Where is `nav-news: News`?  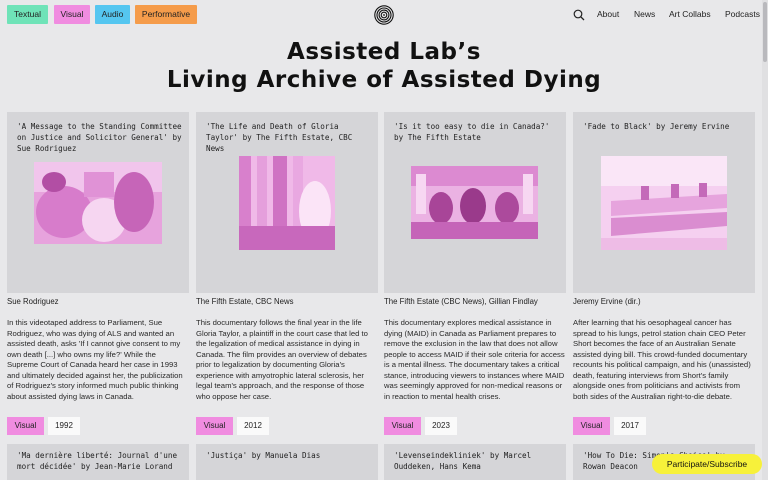
nav-news: News is located at coordinates (644, 14).